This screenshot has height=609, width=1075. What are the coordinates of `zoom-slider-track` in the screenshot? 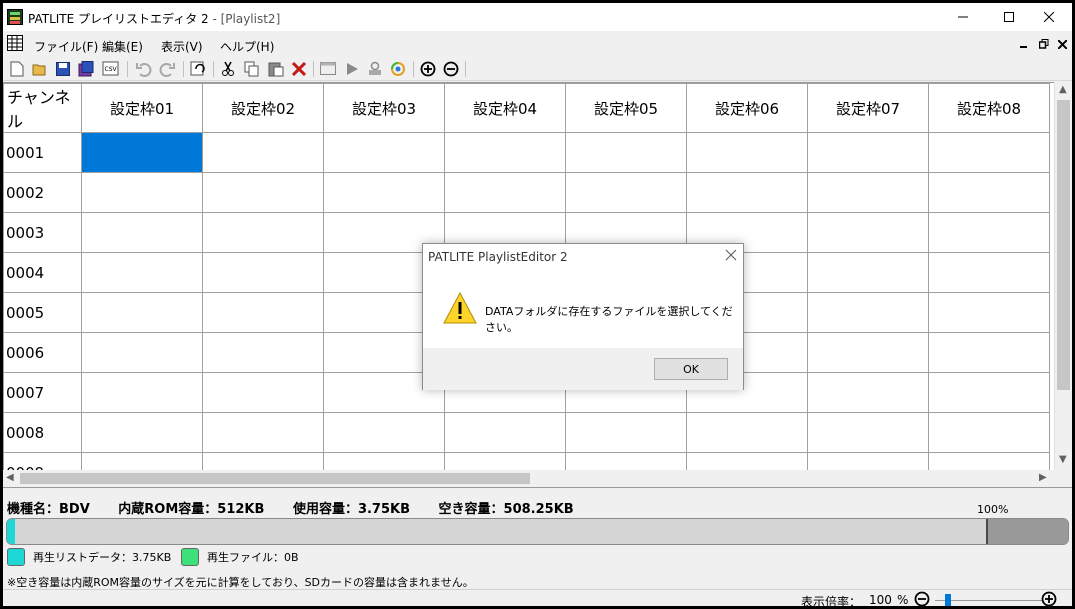 It's located at (989, 600).